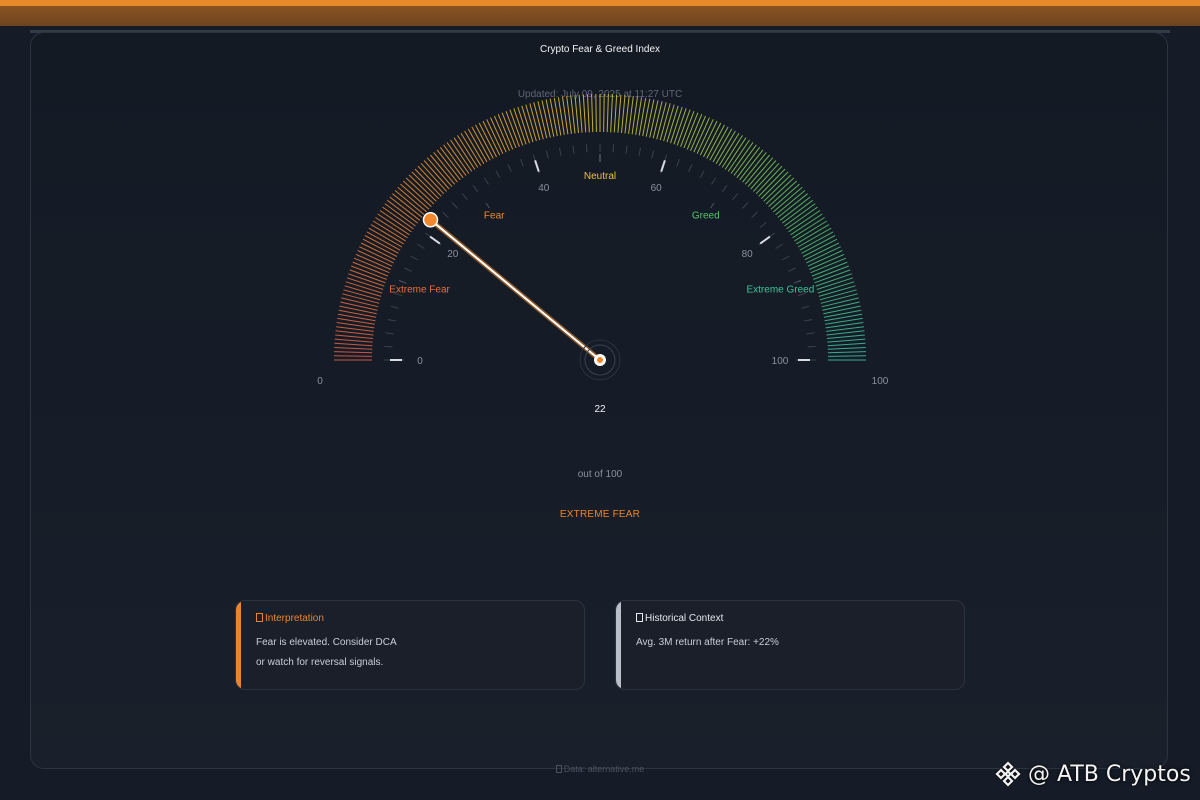 Image resolution: width=1200 pixels, height=800 pixels. What do you see at coordinates (748, 254) in the screenshot?
I see `gauge-scale-label: 80` at bounding box center [748, 254].